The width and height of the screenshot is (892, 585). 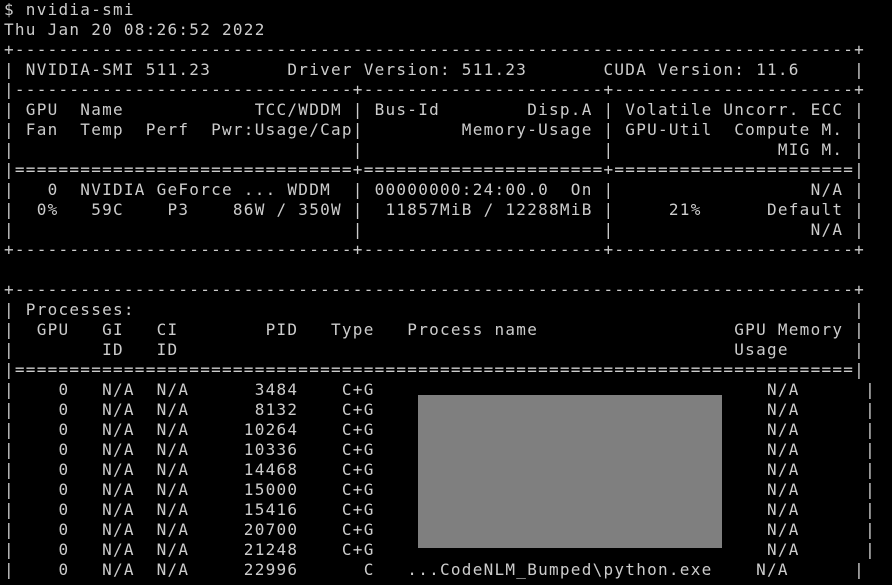 I want to click on processes-title: | Processes: |, so click(x=435, y=309).